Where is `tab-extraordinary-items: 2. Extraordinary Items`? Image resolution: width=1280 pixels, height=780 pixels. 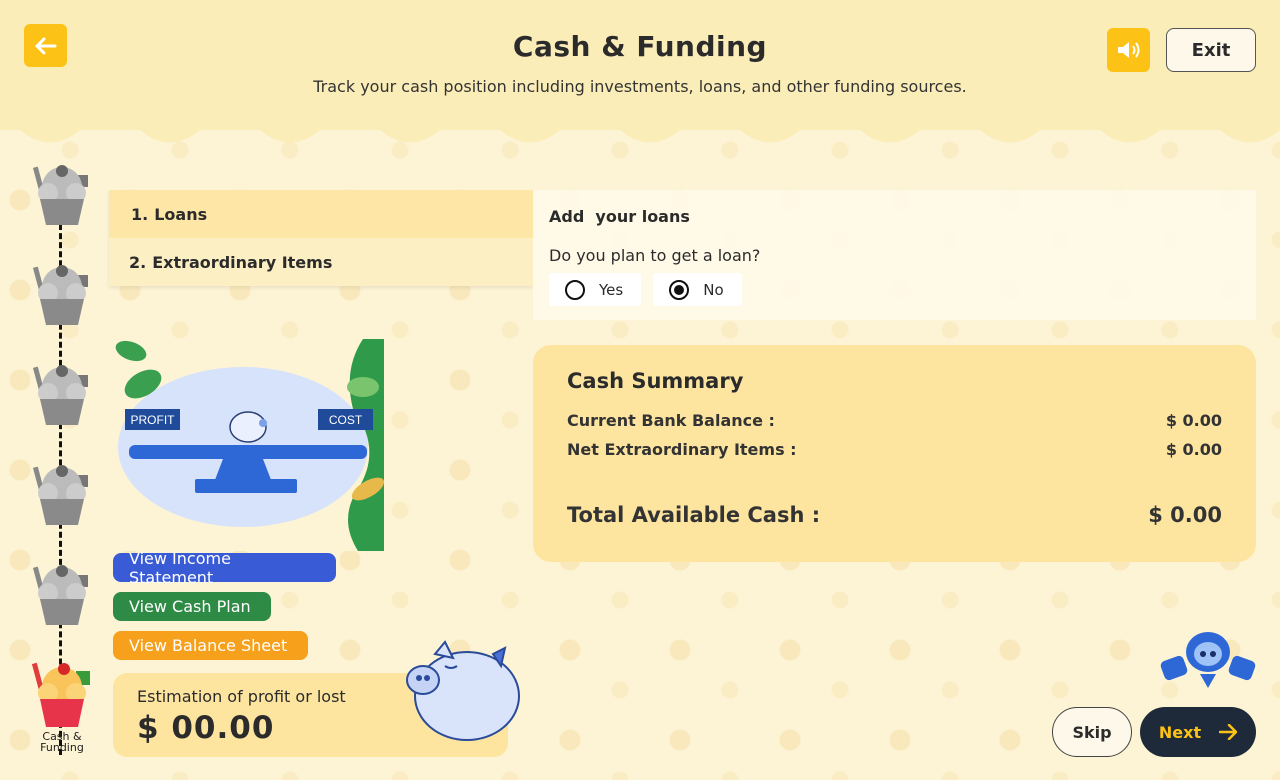 tab-extraordinary-items: 2. Extraordinary Items is located at coordinates (321, 262).